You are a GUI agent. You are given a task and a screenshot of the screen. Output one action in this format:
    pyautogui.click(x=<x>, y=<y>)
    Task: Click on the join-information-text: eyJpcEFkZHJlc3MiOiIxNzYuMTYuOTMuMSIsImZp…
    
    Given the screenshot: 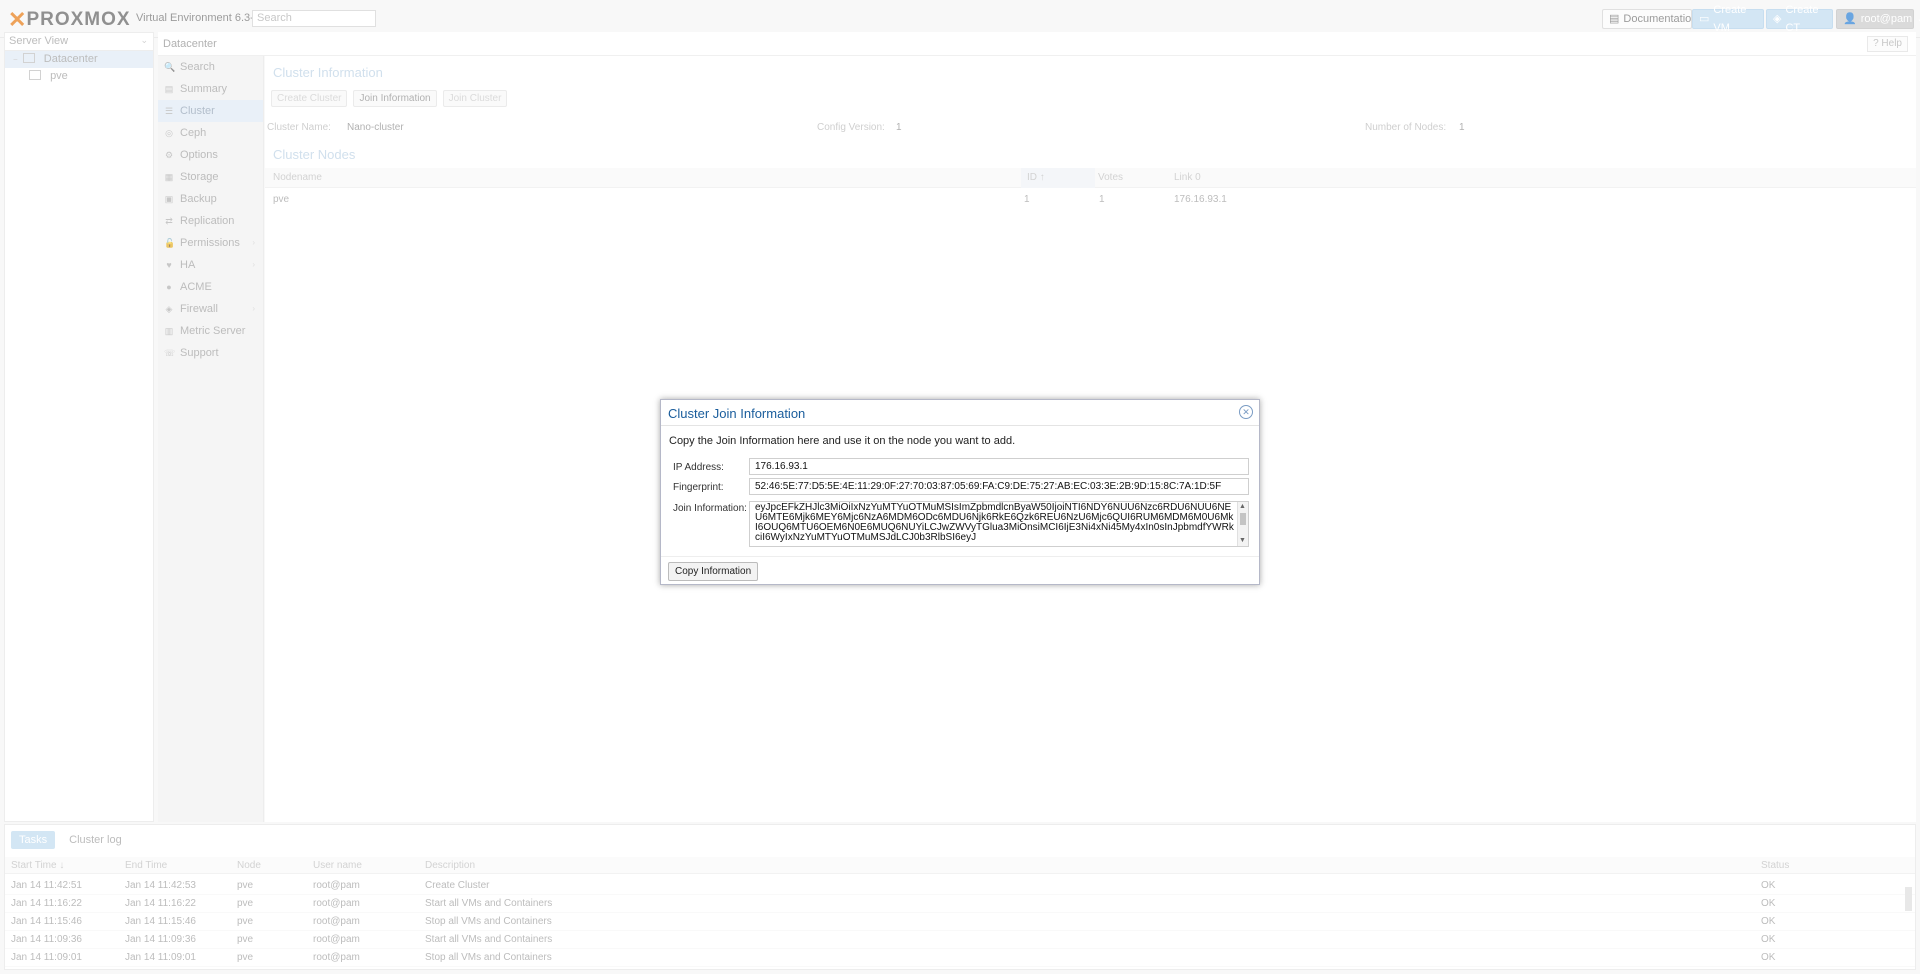 What is the action you would take?
    pyautogui.click(x=994, y=522)
    